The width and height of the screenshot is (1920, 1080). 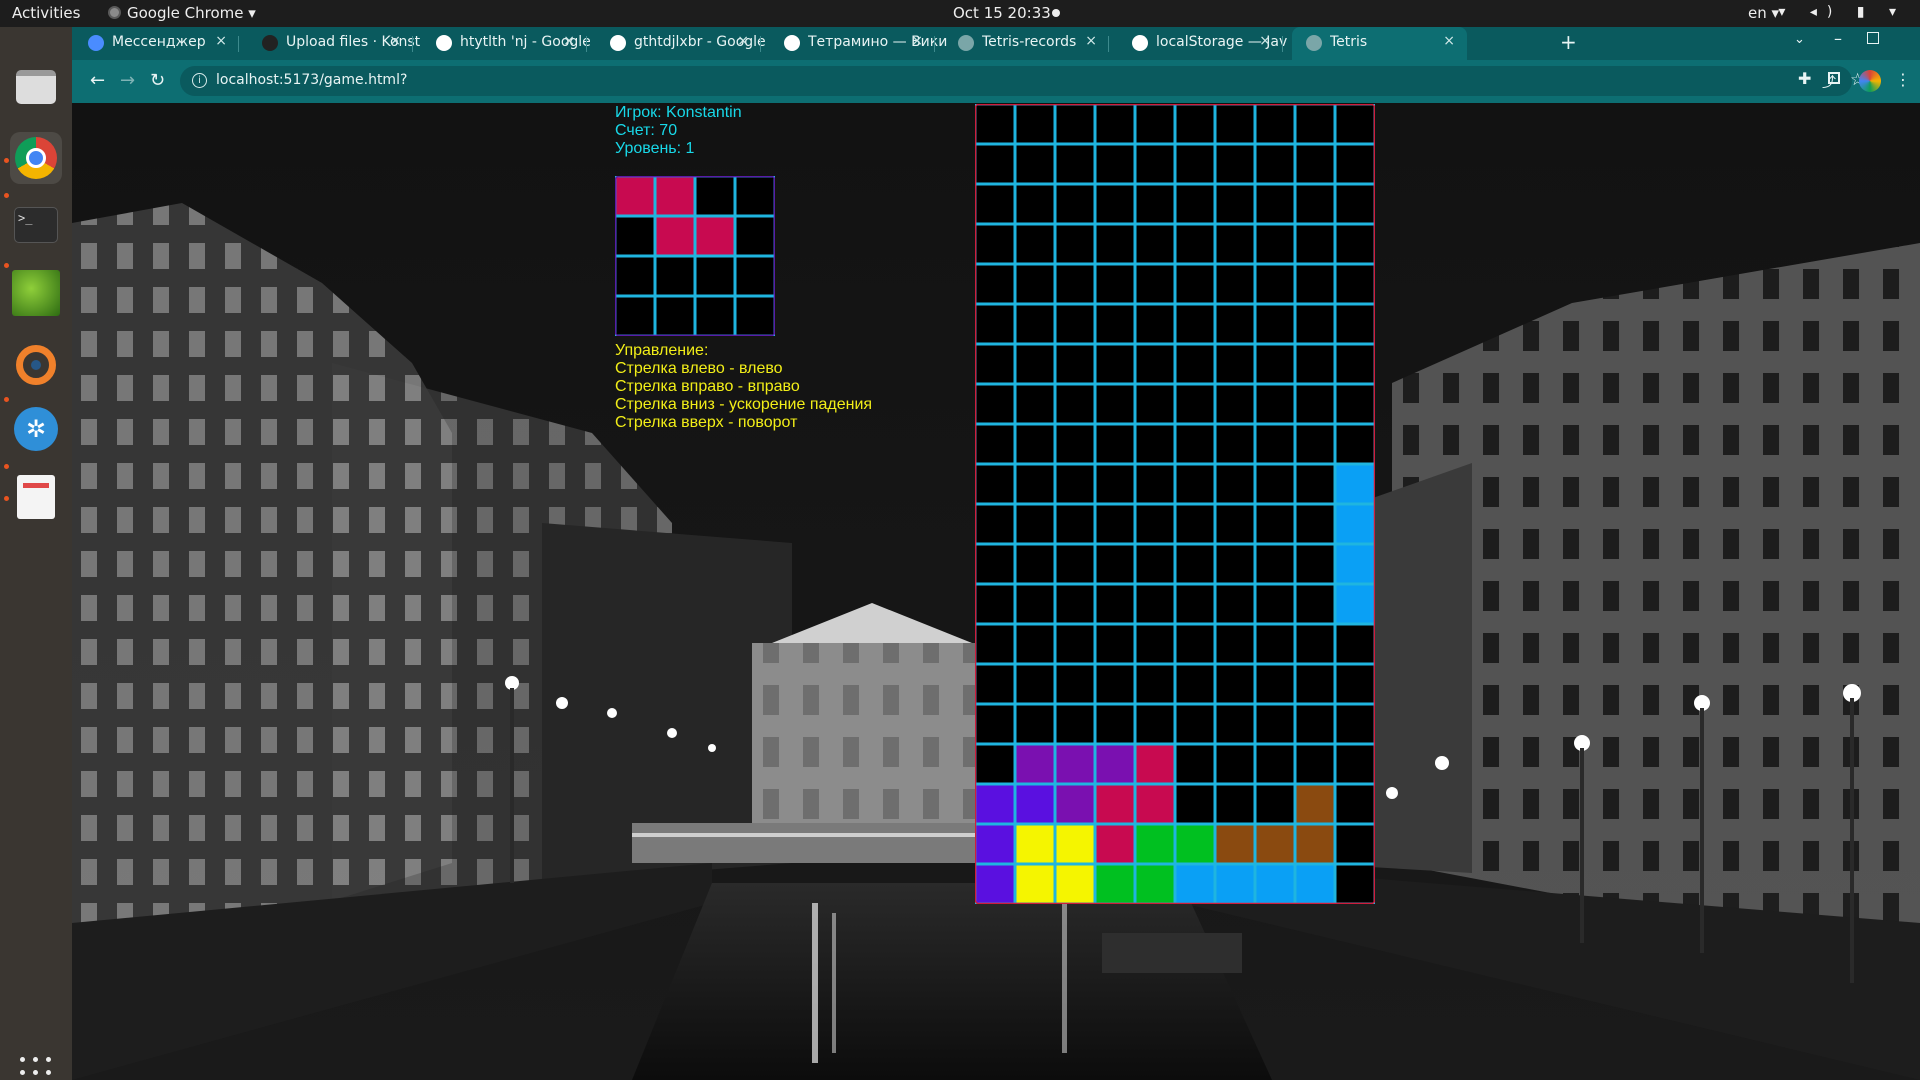 What do you see at coordinates (1282, 44) in the screenshot?
I see `tab-separator` at bounding box center [1282, 44].